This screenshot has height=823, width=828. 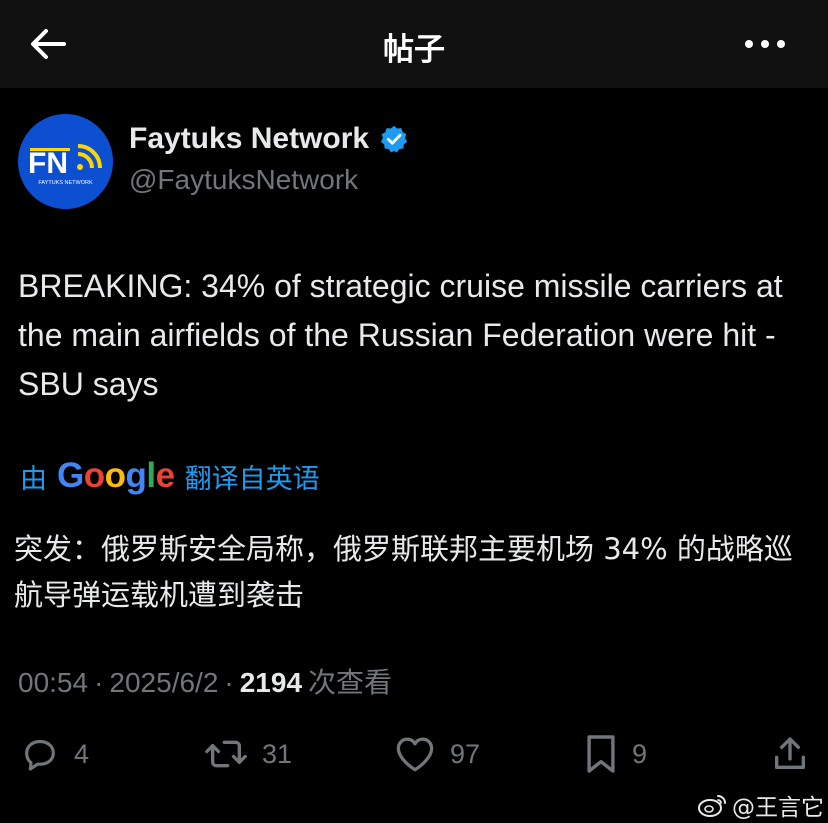 What do you see at coordinates (48, 163) in the screenshot?
I see `avatar-logo-text: FN` at bounding box center [48, 163].